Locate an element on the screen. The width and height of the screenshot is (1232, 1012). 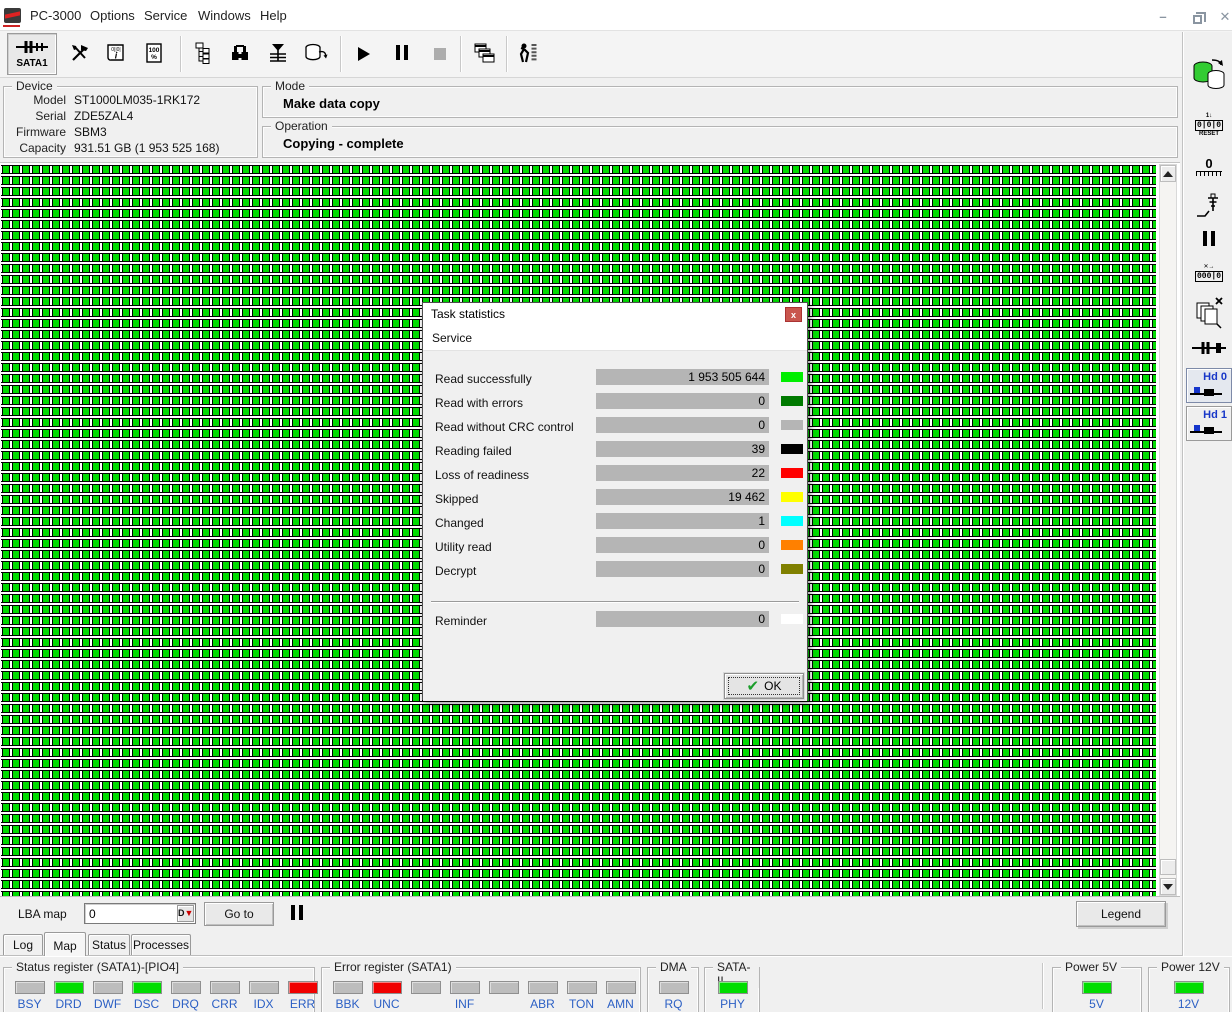
data-copy-task-button is located at coordinates (1209, 76).